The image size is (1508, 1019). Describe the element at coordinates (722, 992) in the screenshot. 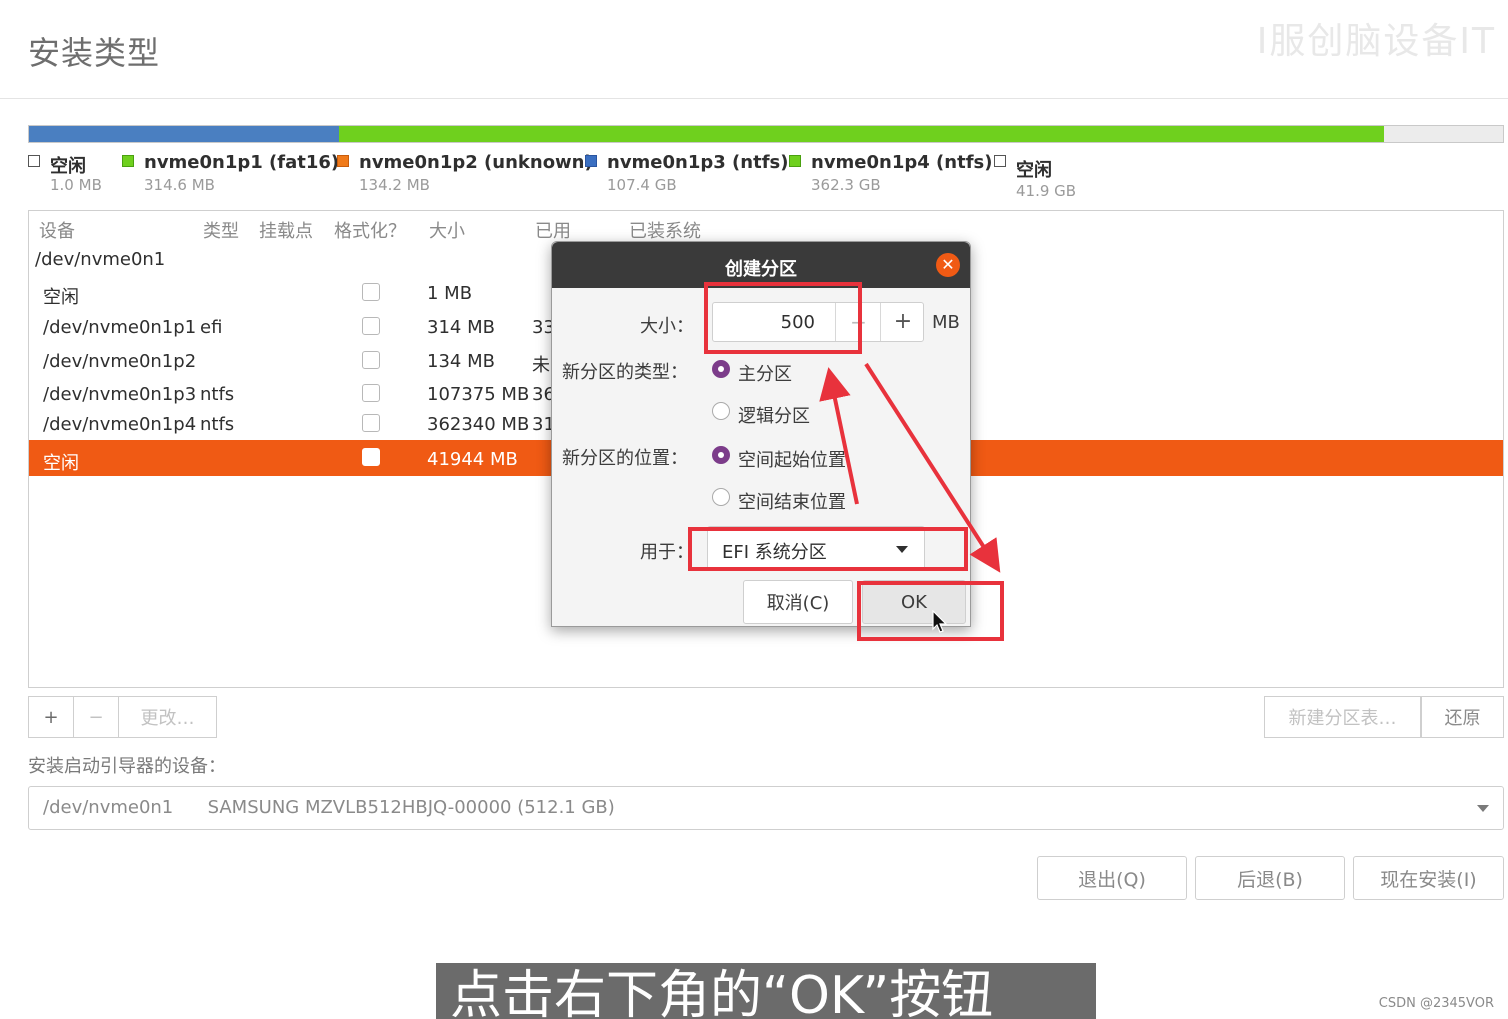

I see `subtitle-text: 点击右下角的“OK”按钮` at that location.